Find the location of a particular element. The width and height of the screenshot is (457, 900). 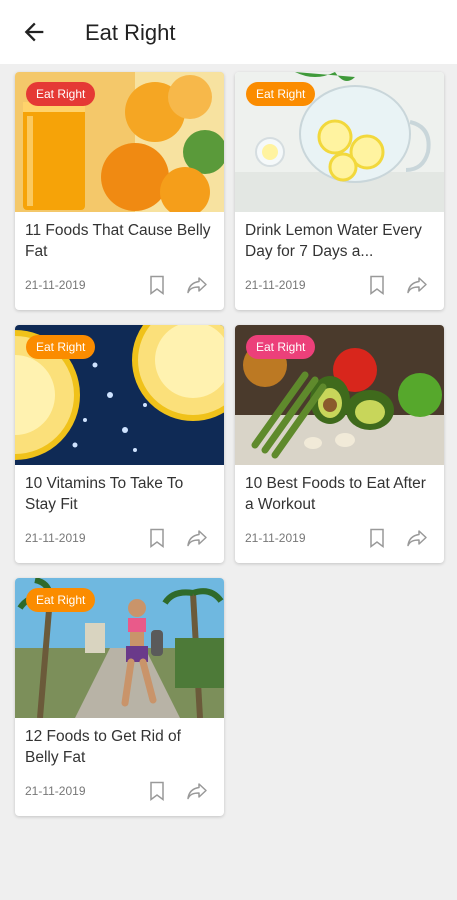

page-title: Eat Right is located at coordinates (130, 32).